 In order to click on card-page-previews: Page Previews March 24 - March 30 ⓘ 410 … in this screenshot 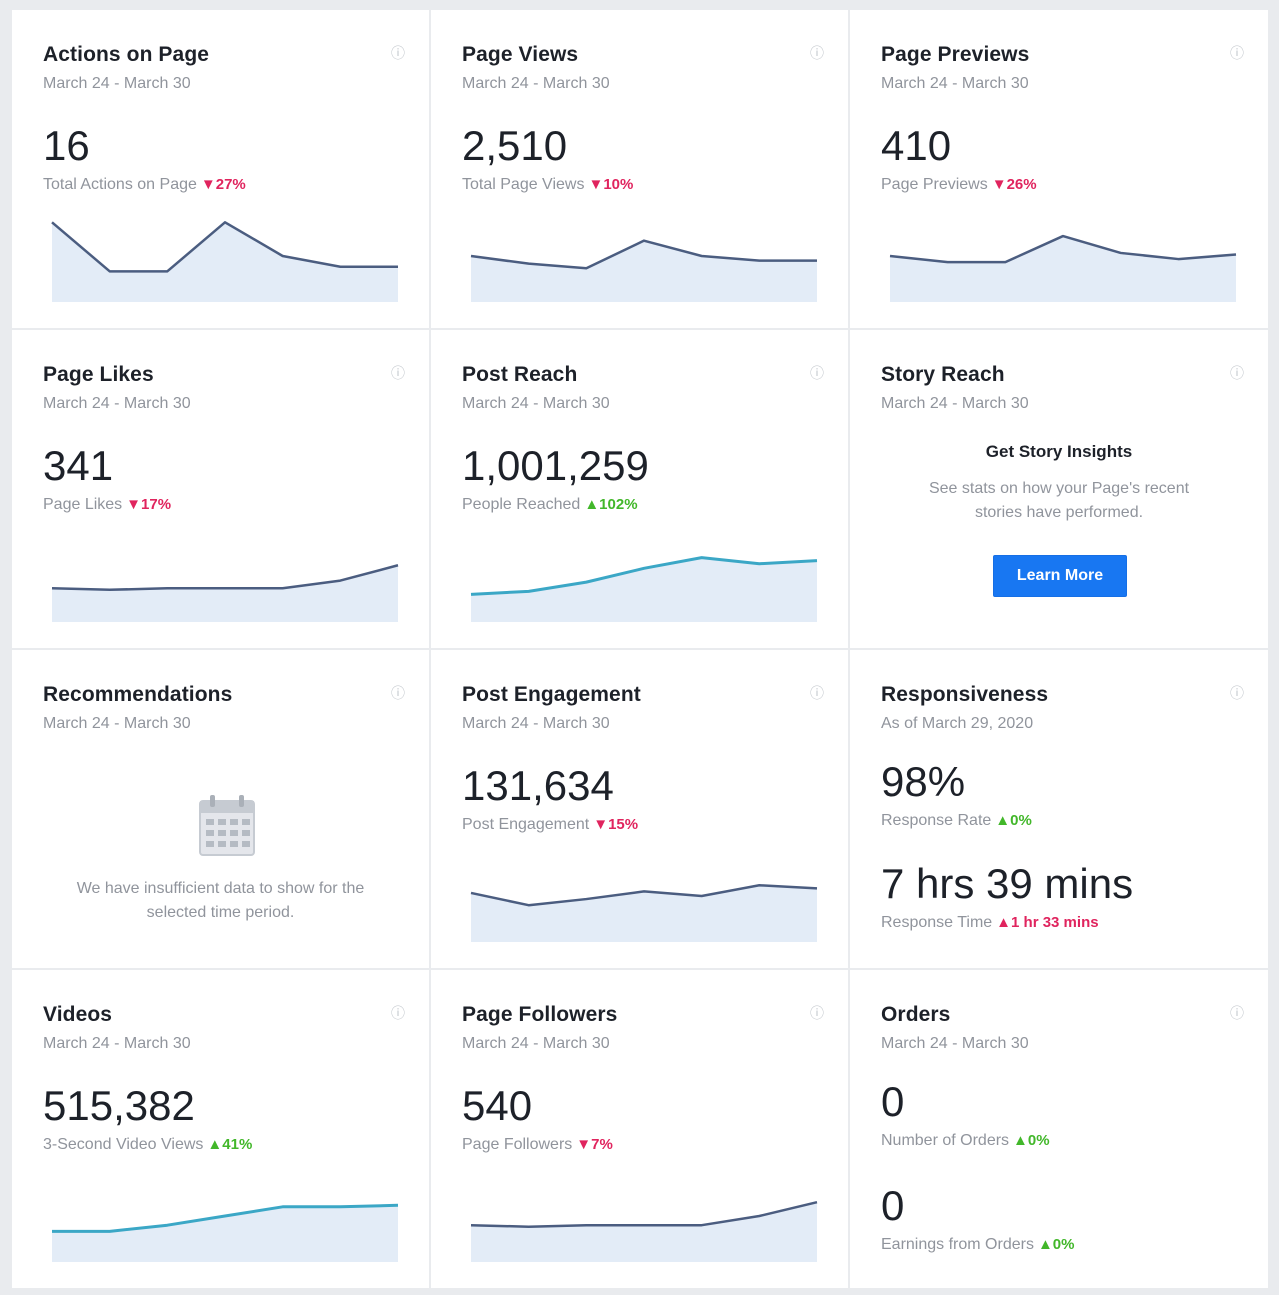, I will do `click(1059, 169)`.